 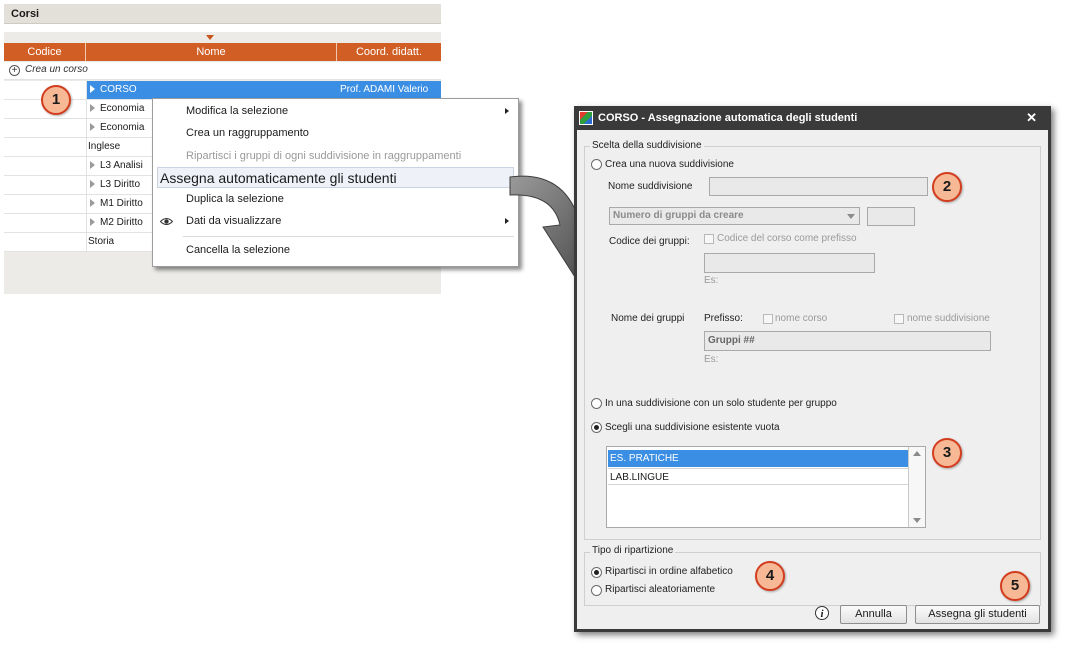 I want to click on chevron-down-icon, so click(x=851, y=216).